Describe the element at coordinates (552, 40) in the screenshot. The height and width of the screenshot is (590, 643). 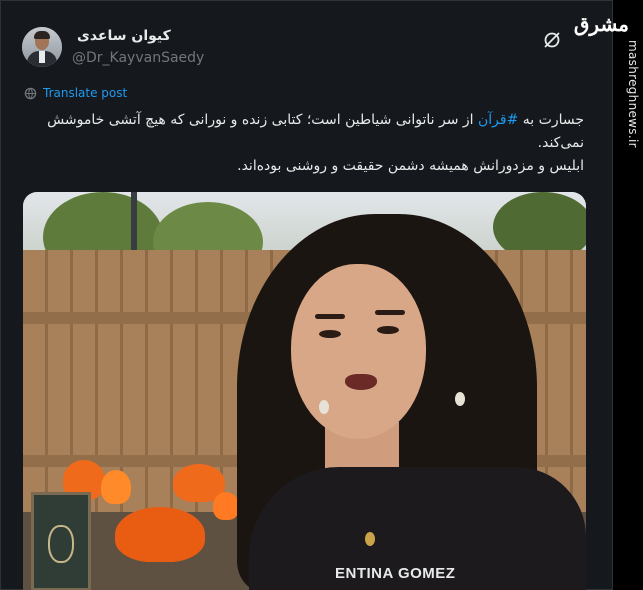
I see `grok-icon` at that location.